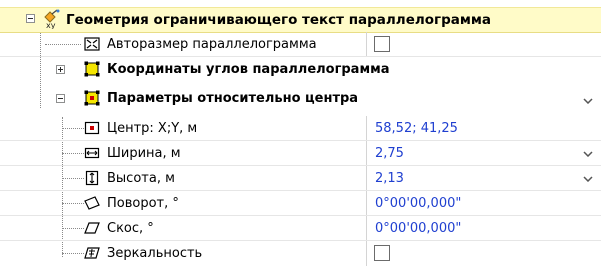 The height and width of the screenshot is (266, 601). Describe the element at coordinates (382, 253) in the screenshot. I see `mirror-checkbox` at that location.